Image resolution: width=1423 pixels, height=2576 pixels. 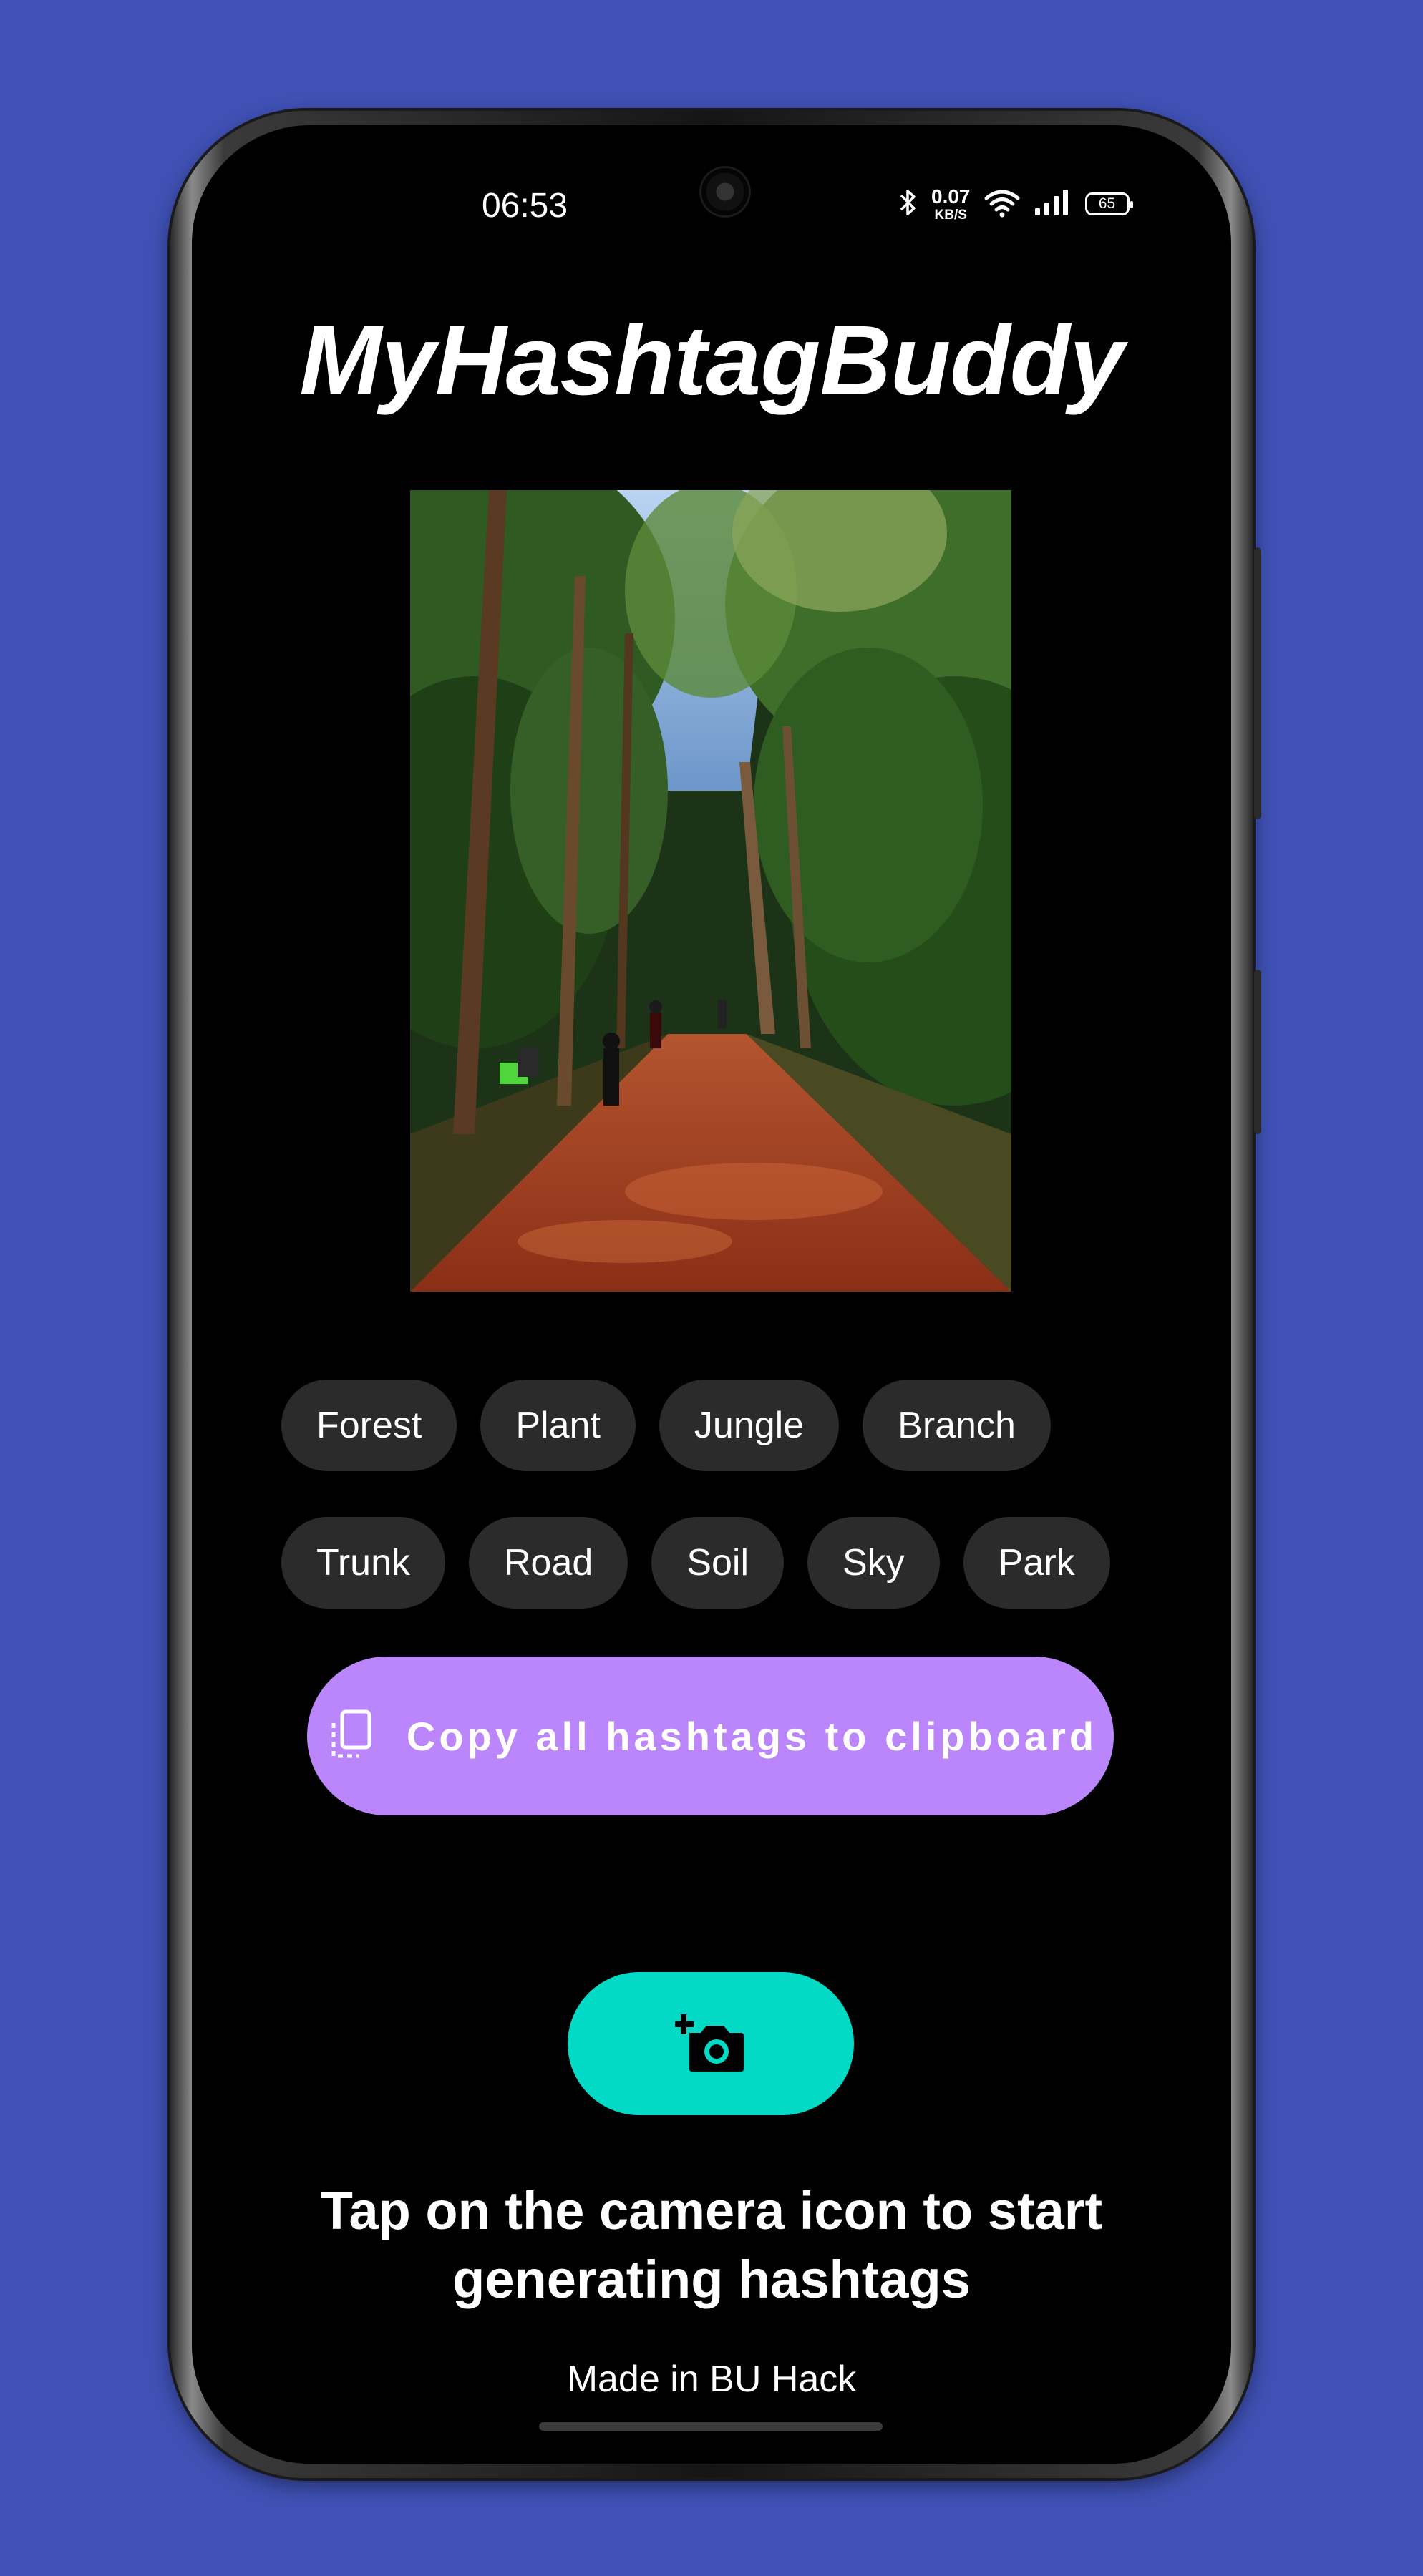 What do you see at coordinates (752, 1736) in the screenshot?
I see `copy-button-label: Copy all hashtags to clipboard` at bounding box center [752, 1736].